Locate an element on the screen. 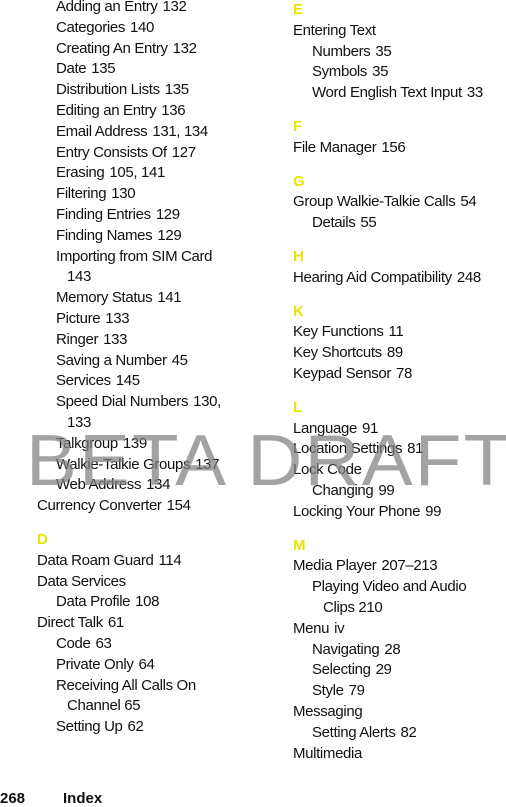 Image resolution: width=506 pixels, height=807 pixels. index-subentry: Word English Text Input 33 is located at coordinates (399, 93).